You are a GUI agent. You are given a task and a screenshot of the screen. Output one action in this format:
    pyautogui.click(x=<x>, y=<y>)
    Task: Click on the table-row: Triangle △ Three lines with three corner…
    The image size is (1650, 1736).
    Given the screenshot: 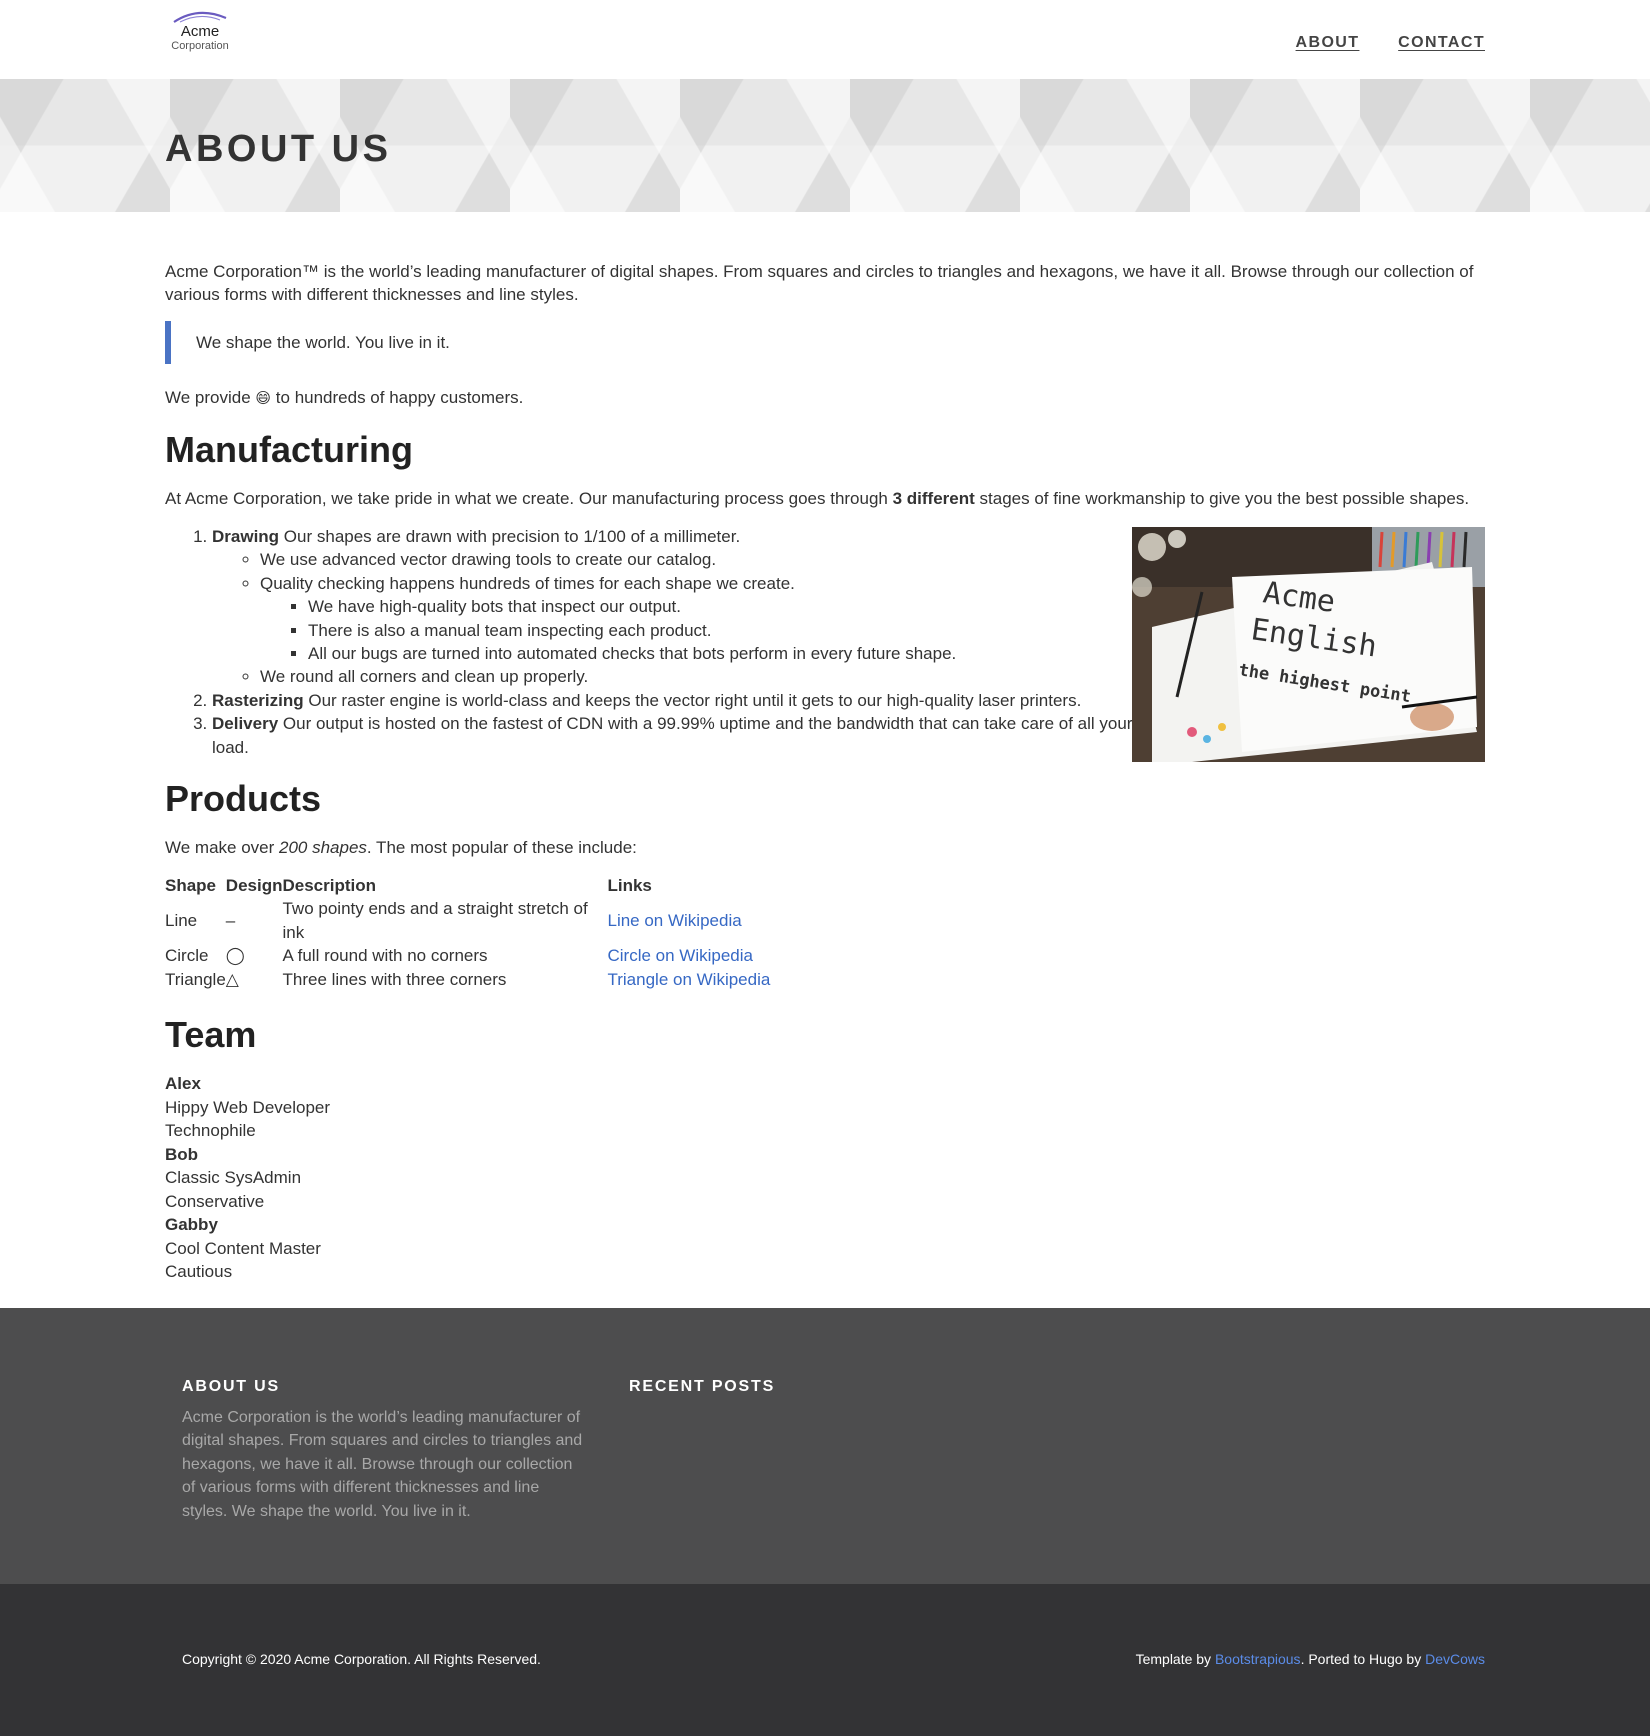 What is the action you would take?
    pyautogui.click(x=467, y=979)
    